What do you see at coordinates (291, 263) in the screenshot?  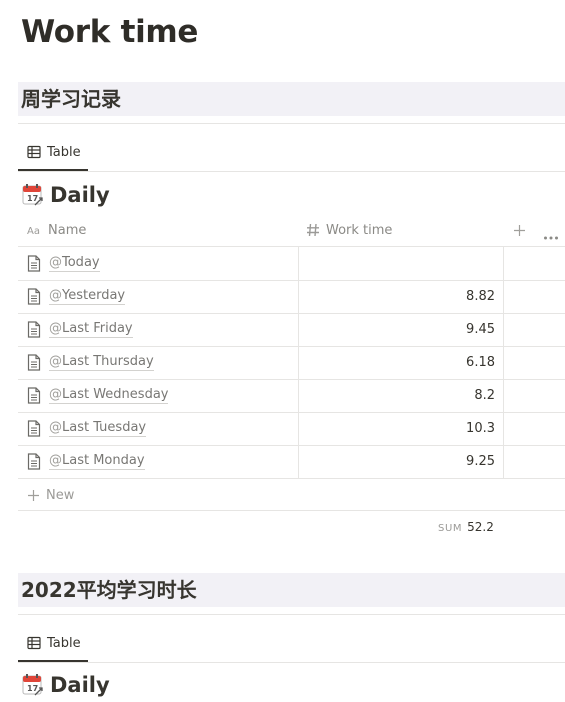 I see `table-row: @Today` at bounding box center [291, 263].